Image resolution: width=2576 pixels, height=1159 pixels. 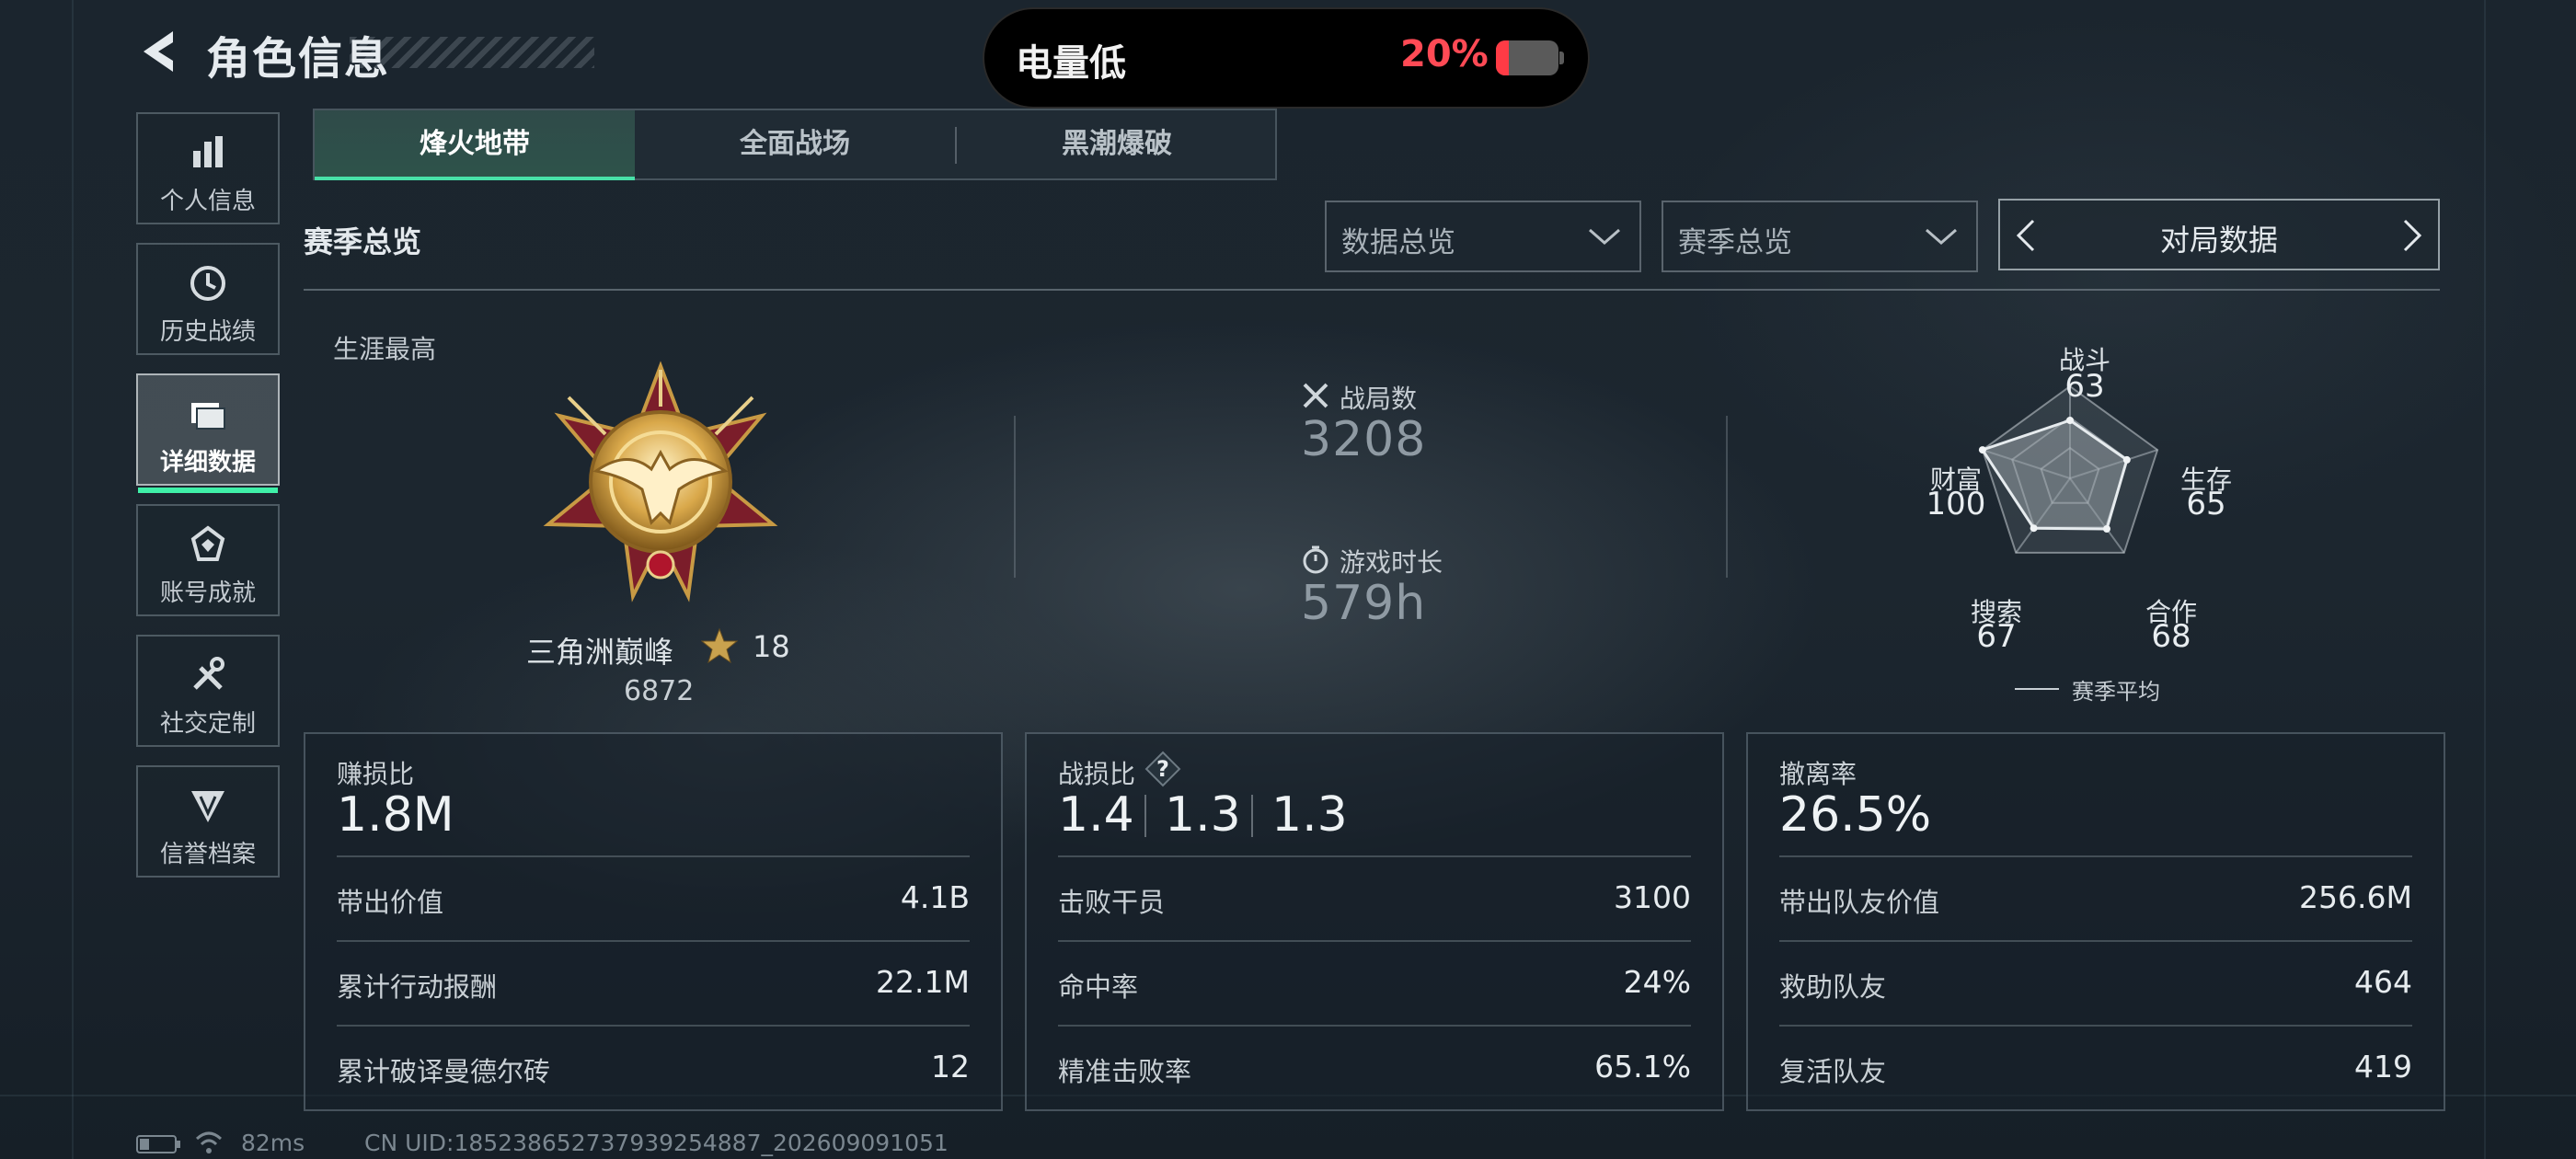 I want to click on stat-value: 12, so click(x=951, y=1066).